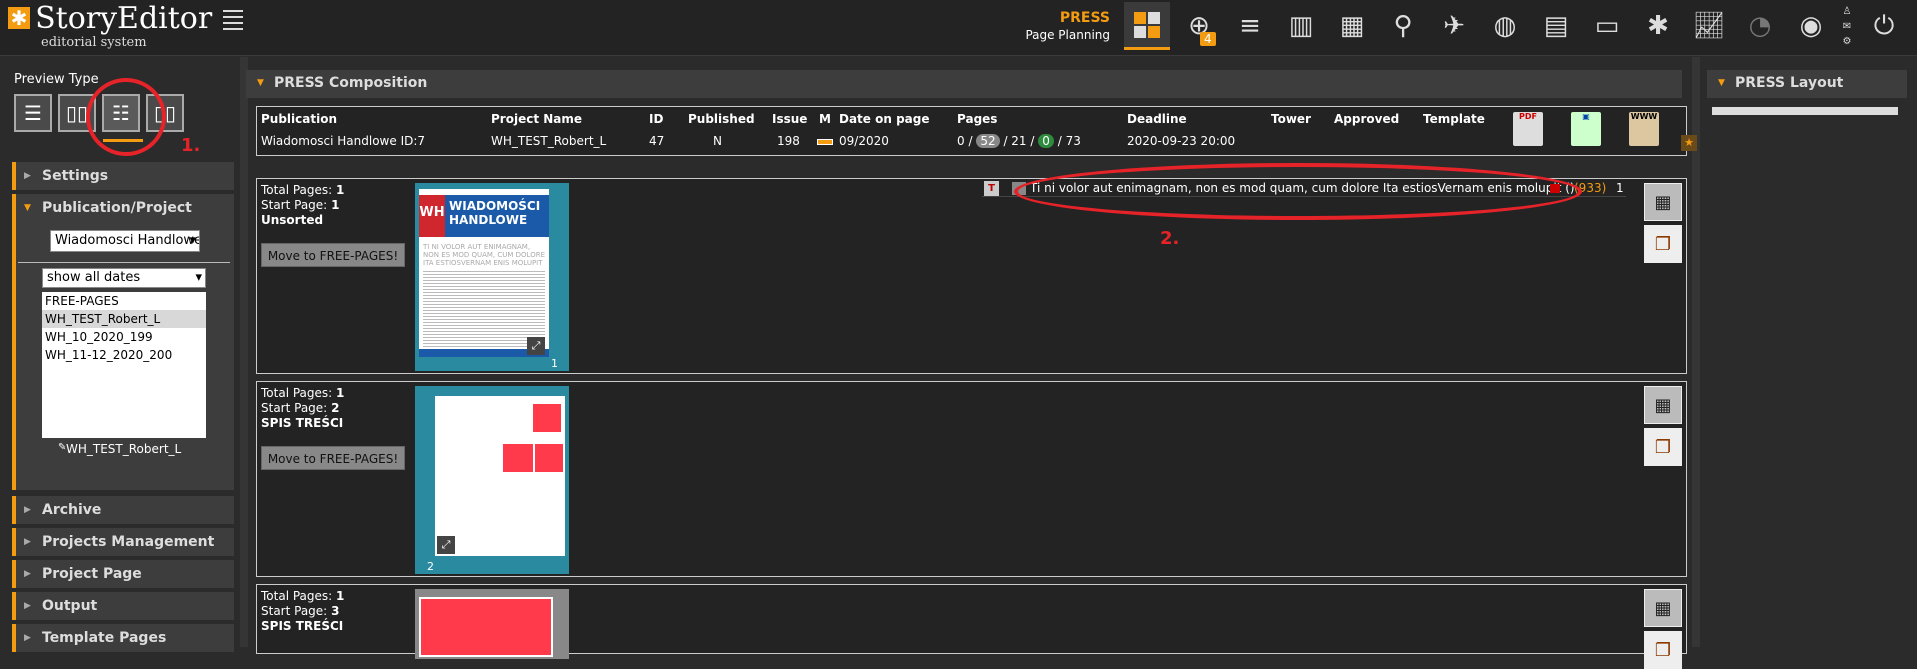 The height and width of the screenshot is (669, 1917). Describe the element at coordinates (1586, 129) in the screenshot. I see `image-file-icon: ▣` at that location.